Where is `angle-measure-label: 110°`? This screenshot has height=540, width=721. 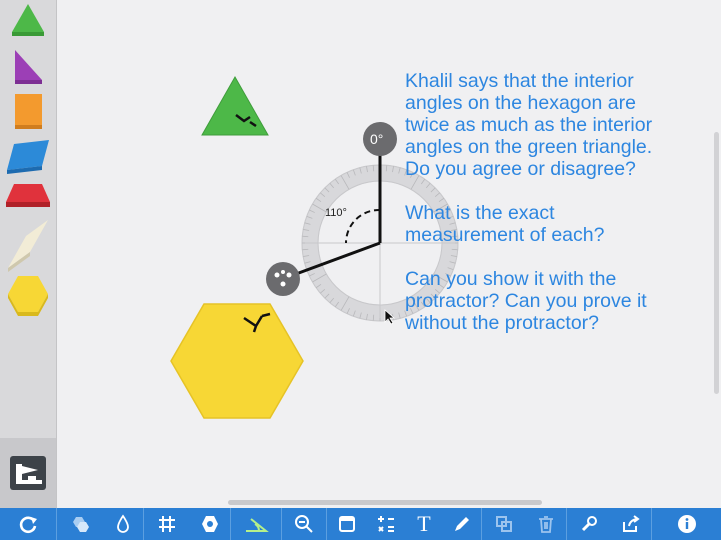 angle-measure-label: 110° is located at coordinates (336, 213).